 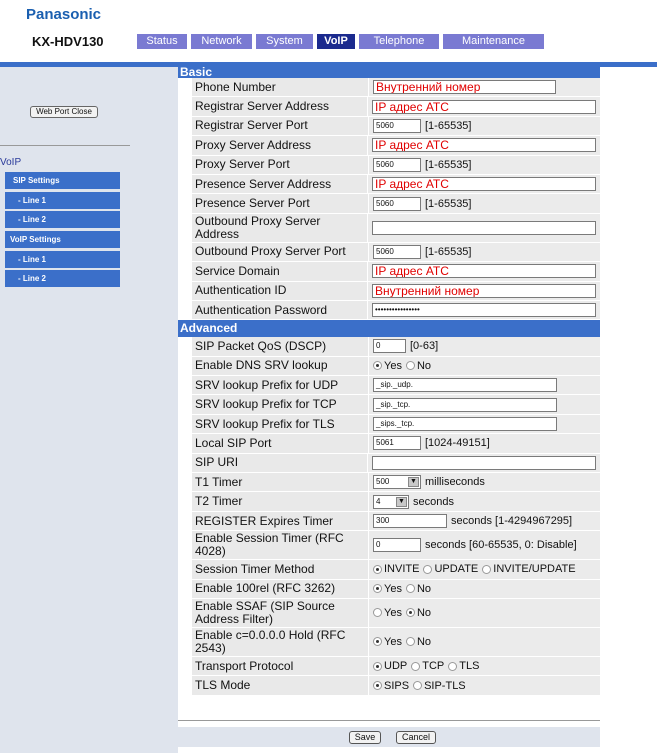 I want to click on sidebar-item-voip-line-2: - Line 2, so click(x=62, y=278).